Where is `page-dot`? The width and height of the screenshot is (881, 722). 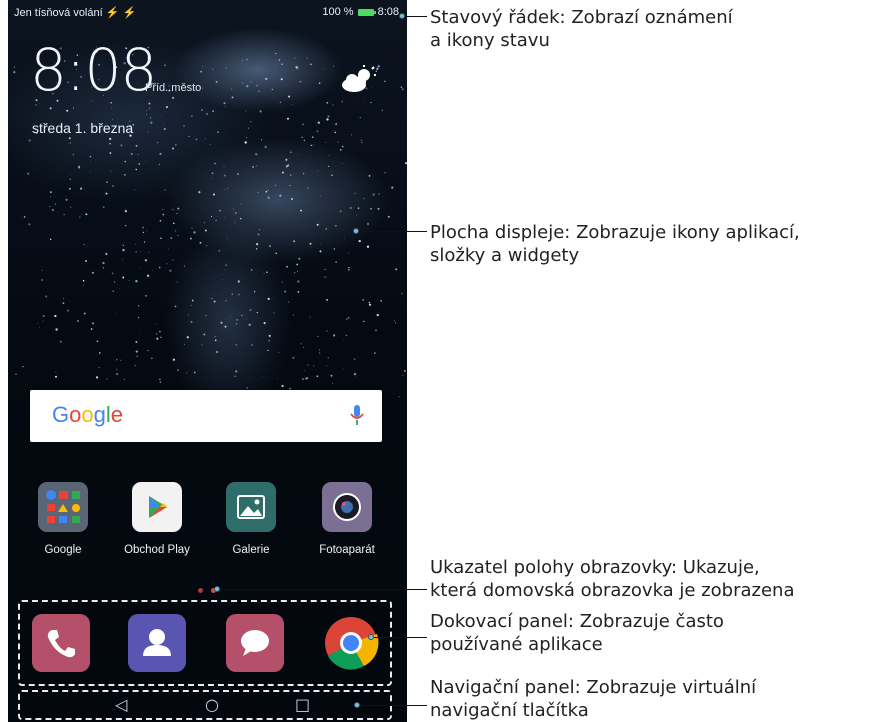
page-dot is located at coordinates (200, 590).